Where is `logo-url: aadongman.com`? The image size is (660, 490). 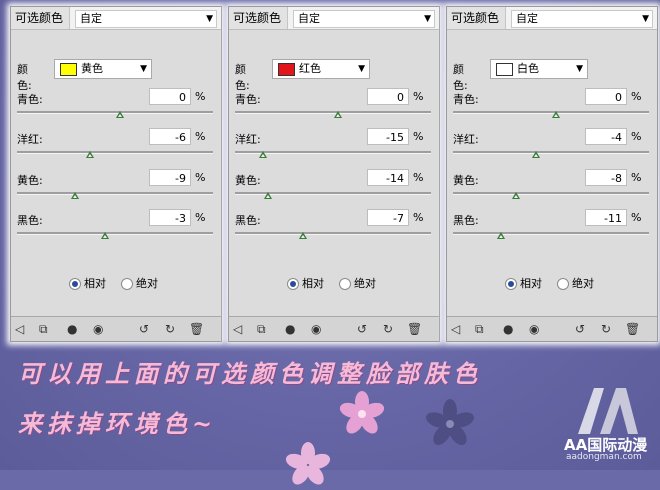
logo-url: aadongman.com is located at coordinates (604, 457).